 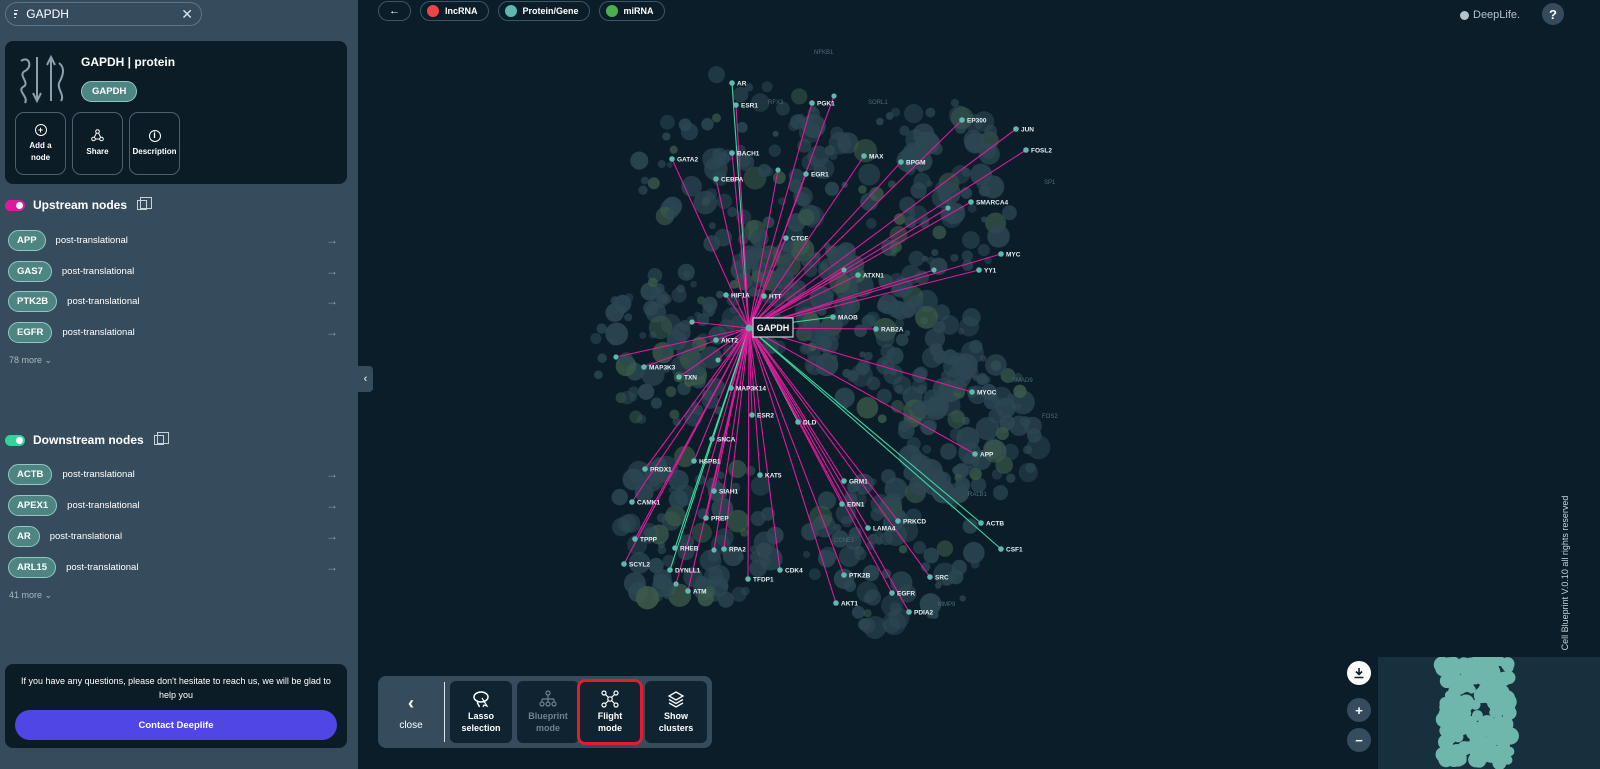 What do you see at coordinates (173, 271) in the screenshot?
I see `upstream-row: GAS7 post-translational →` at bounding box center [173, 271].